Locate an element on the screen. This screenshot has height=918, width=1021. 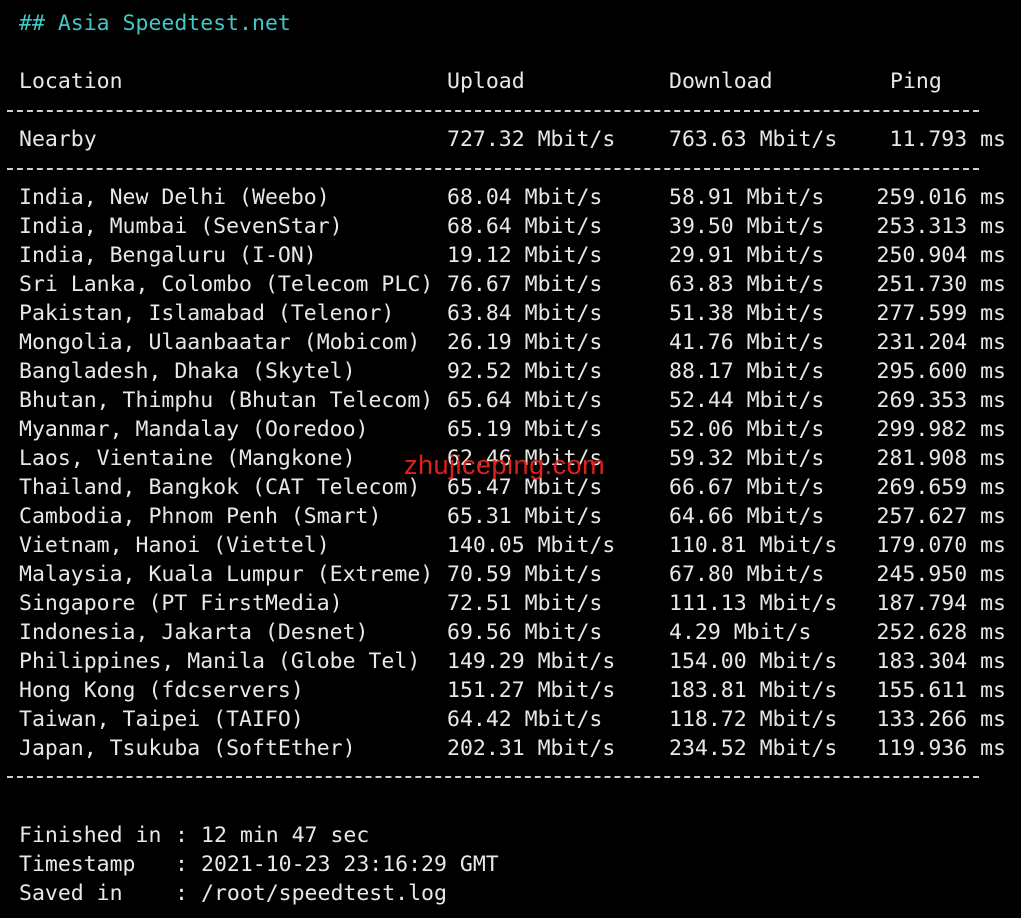
ping-cell: 179.070 ms is located at coordinates (941, 545).